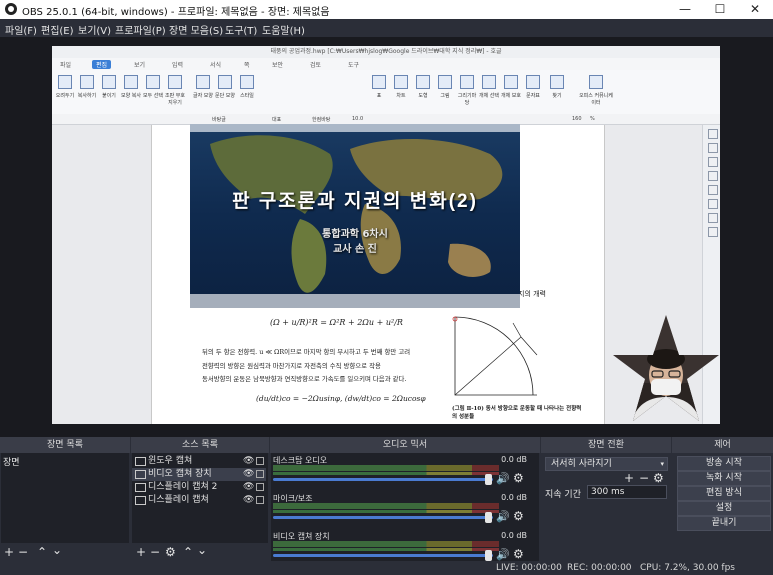 Image resolution: width=773 pixels, height=575 pixels. What do you see at coordinates (21, 29) in the screenshot?
I see `menu-file: 파일(F)` at bounding box center [21, 29].